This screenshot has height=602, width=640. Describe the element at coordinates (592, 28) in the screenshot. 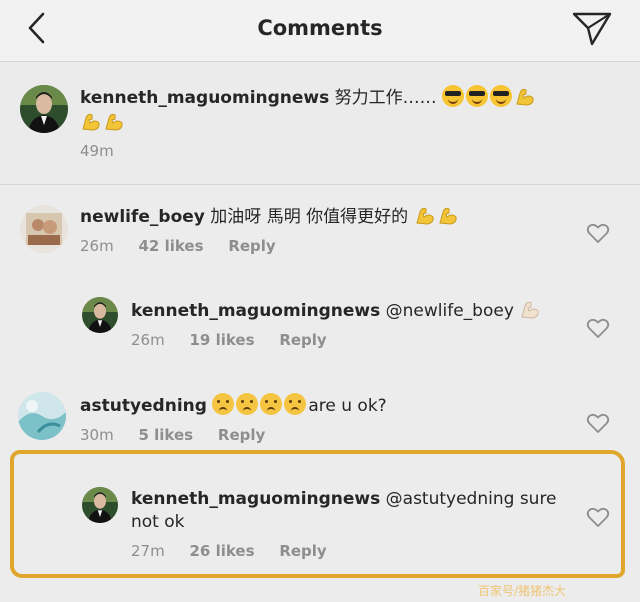

I see `paper-plane-icon` at that location.